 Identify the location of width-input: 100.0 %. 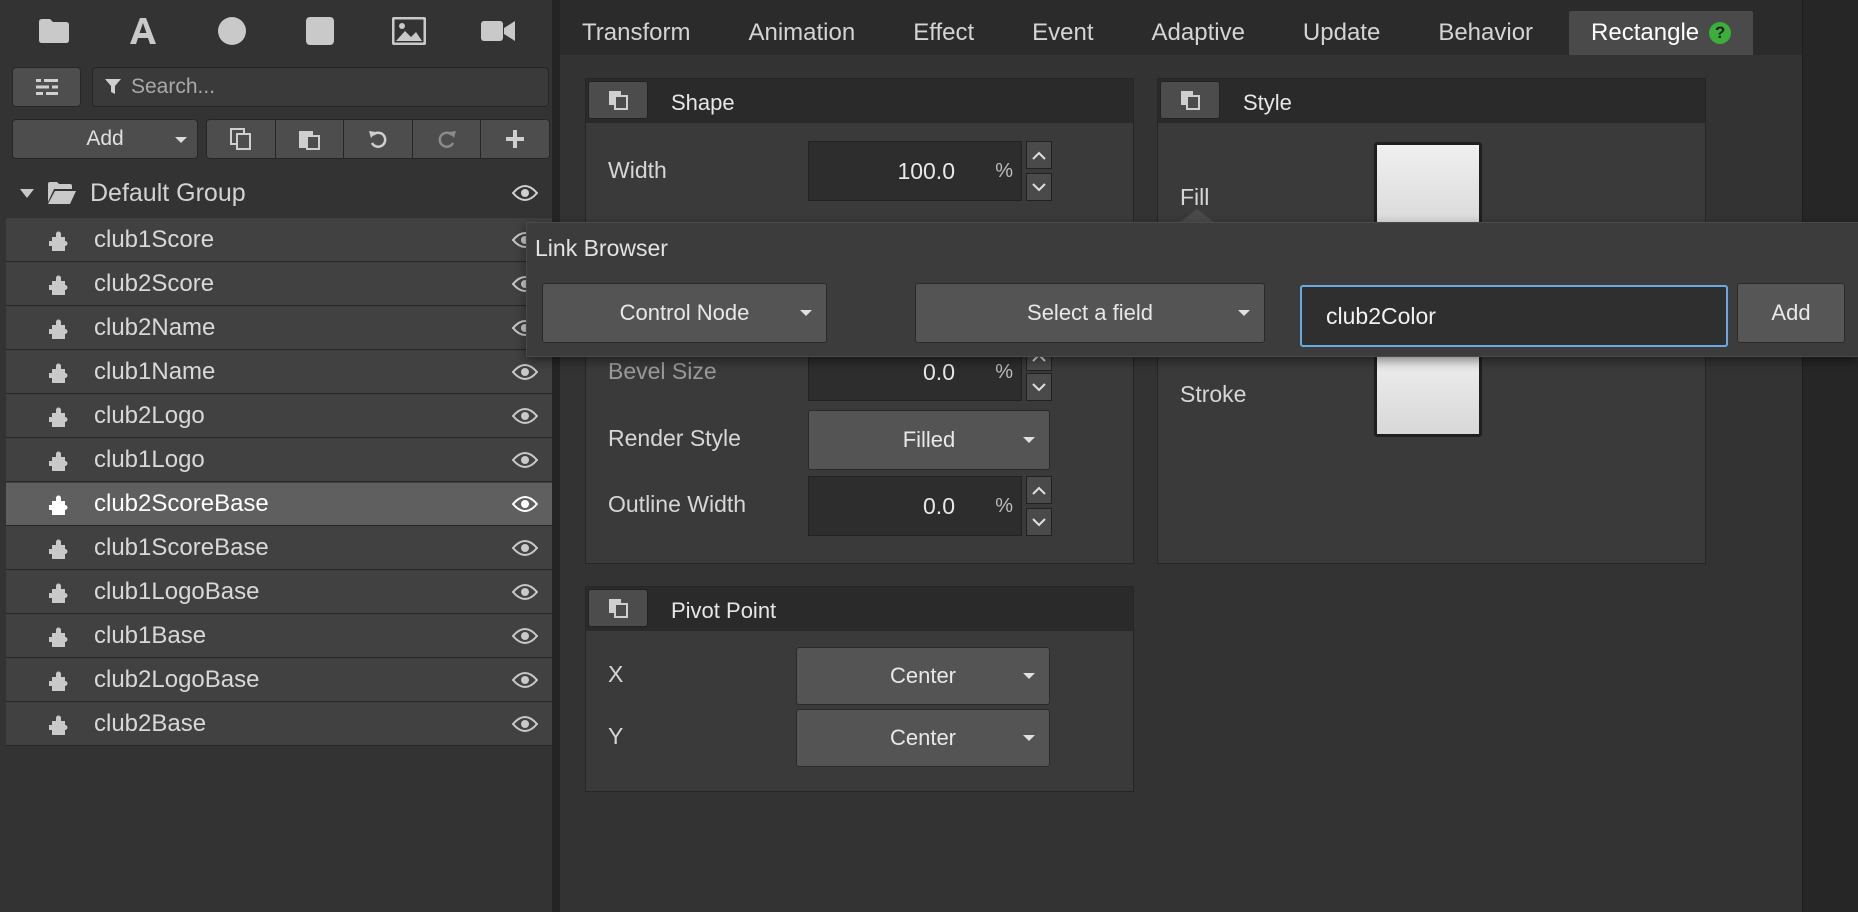
(915, 171).